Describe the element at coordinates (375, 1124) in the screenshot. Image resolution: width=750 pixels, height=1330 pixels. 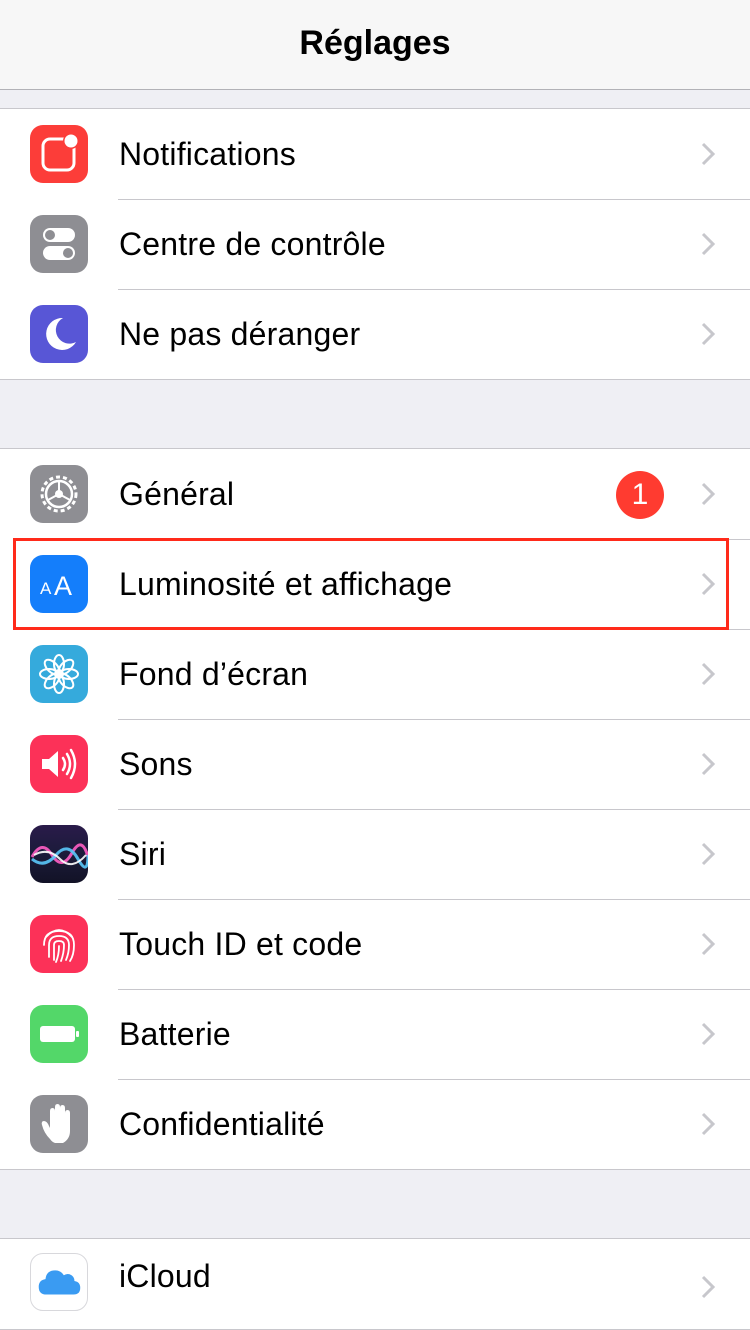
I see `settings-row-privacy: Confidentialité` at that location.